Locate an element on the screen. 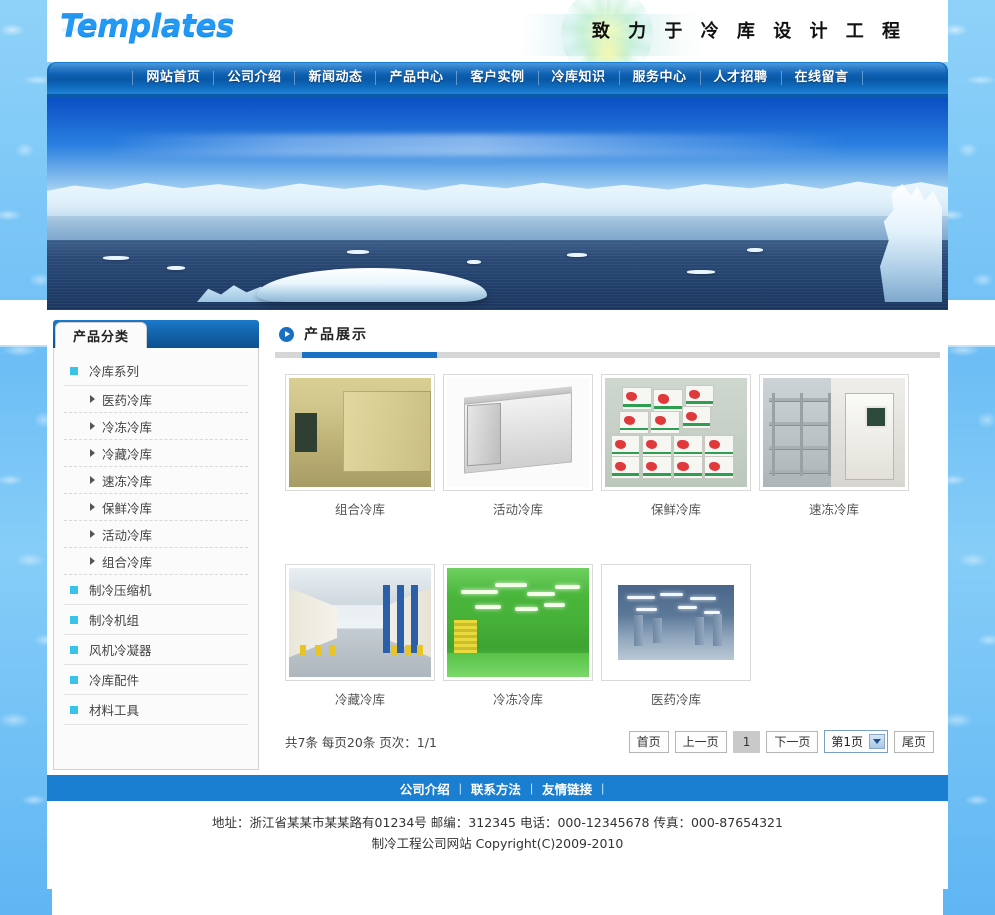 The width and height of the screenshot is (995, 915). sidebar-category-4: 冷库配件 is located at coordinates (156, 680).